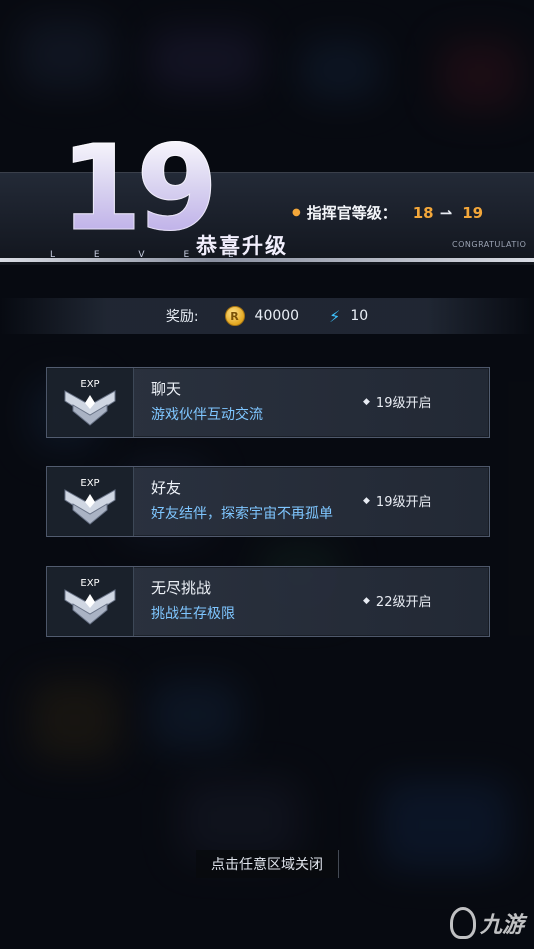  What do you see at coordinates (446, 212) in the screenshot?
I see `arrow-icon: ⇀` at bounding box center [446, 212].